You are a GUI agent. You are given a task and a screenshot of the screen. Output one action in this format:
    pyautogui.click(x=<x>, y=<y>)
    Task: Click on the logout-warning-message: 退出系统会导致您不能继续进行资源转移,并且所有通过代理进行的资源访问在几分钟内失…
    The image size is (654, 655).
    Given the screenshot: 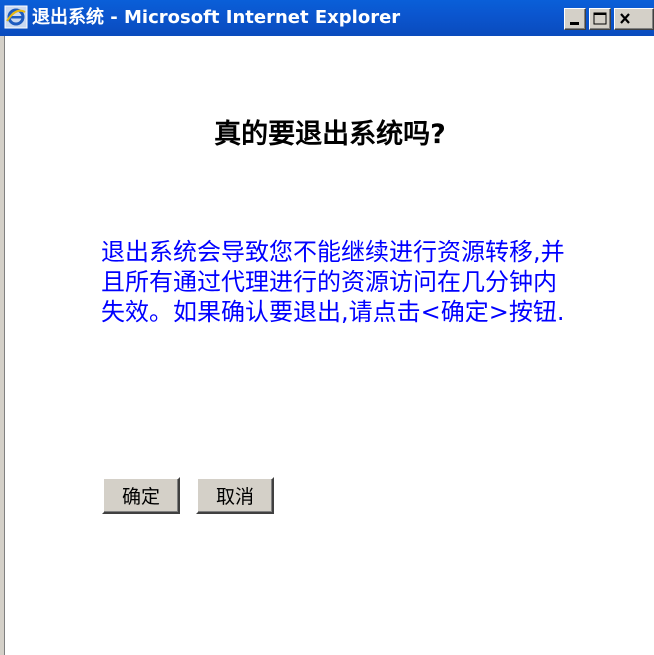 What is the action you would take?
    pyautogui.click(x=333, y=282)
    